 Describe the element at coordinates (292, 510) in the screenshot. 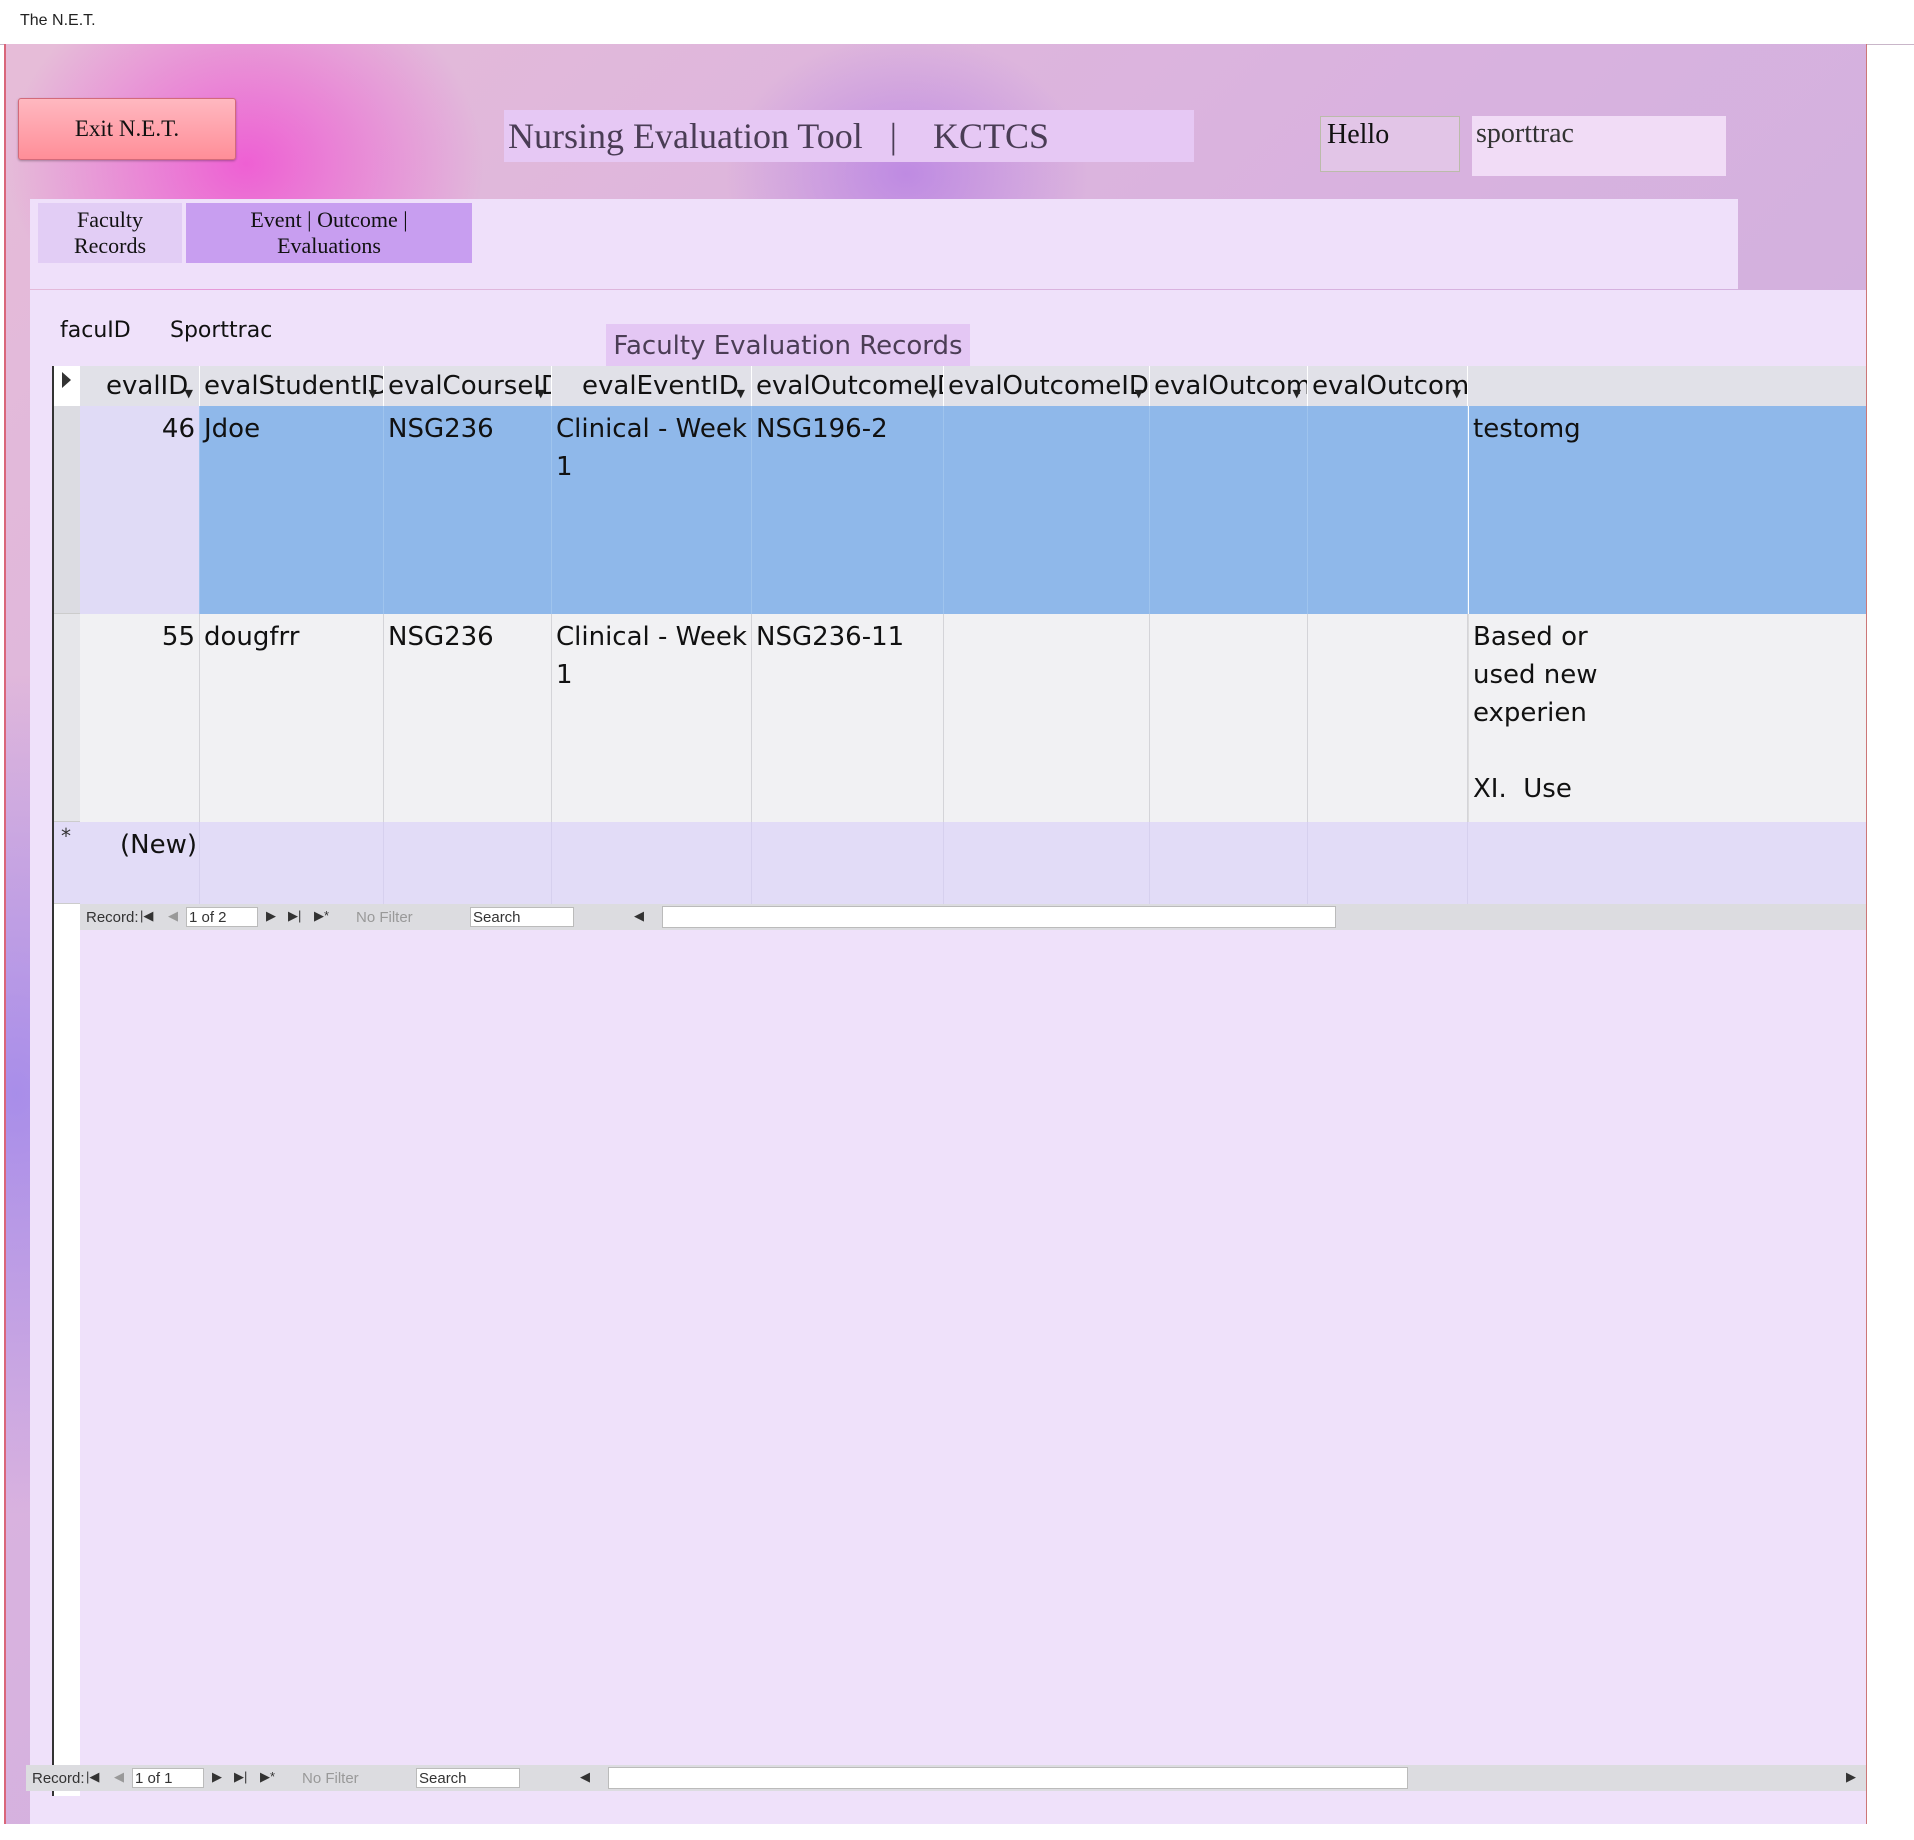

I see `cell-evalstudentid: Jdoe` at that location.